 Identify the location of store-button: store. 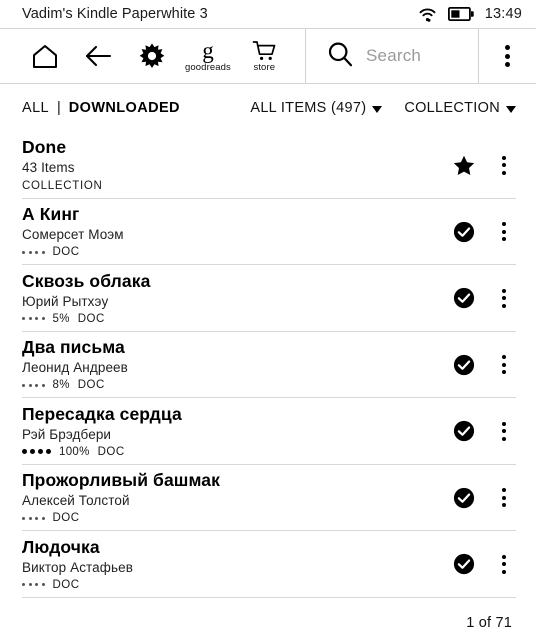
(264, 56).